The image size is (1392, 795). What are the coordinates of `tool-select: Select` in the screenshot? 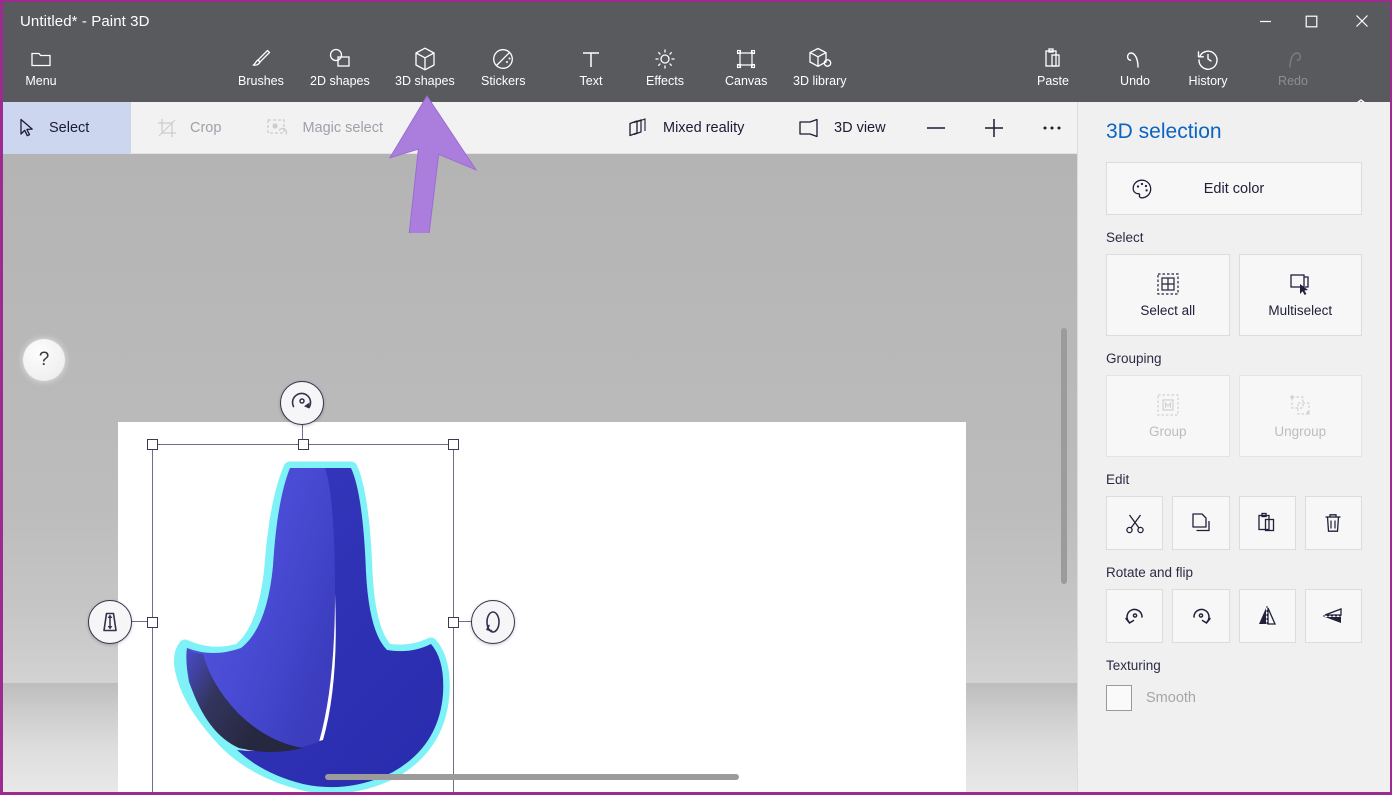 It's located at (67, 127).